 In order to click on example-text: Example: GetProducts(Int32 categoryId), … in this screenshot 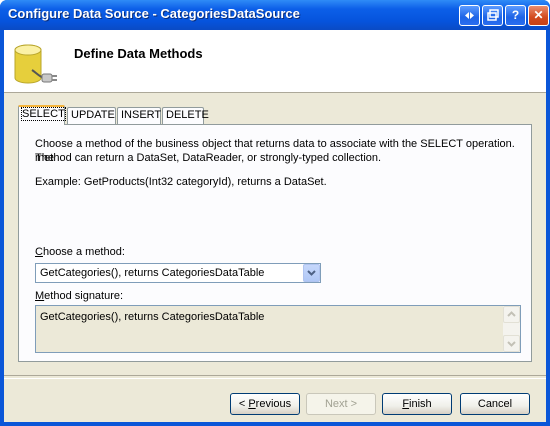, I will do `click(181, 182)`.